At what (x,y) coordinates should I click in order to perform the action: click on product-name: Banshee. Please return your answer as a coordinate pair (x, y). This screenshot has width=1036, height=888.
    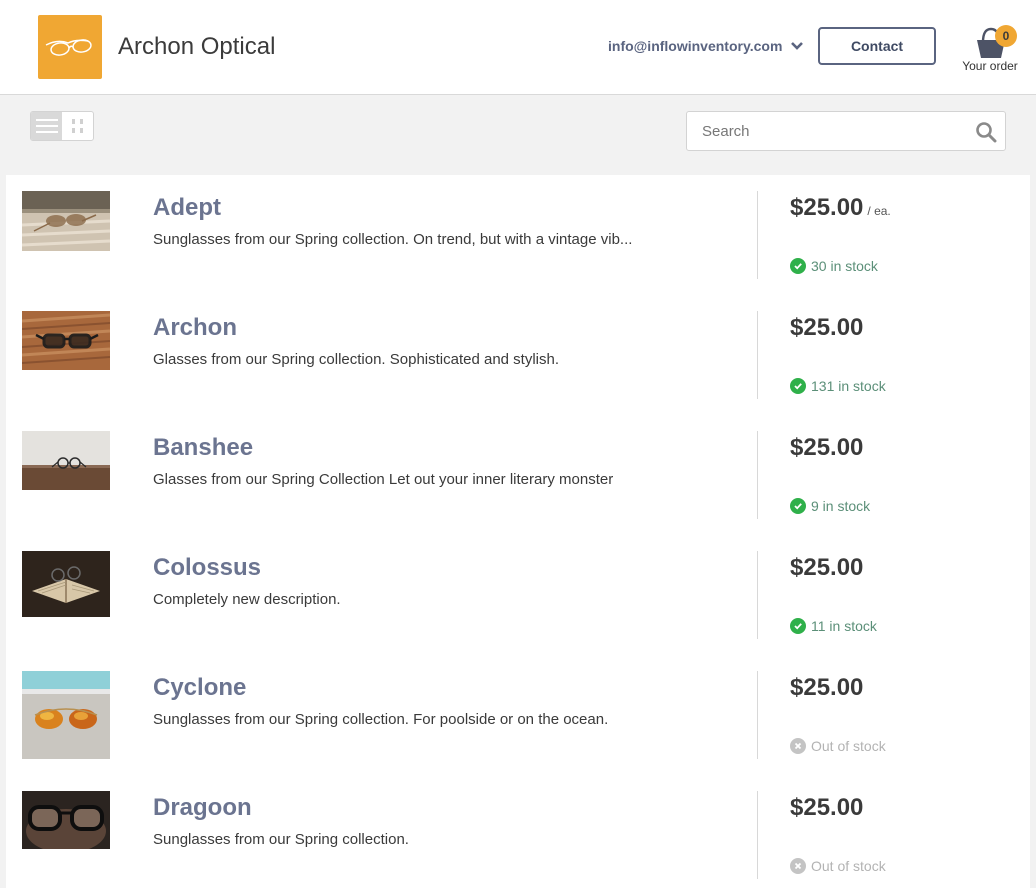
    Looking at the image, I should click on (203, 448).